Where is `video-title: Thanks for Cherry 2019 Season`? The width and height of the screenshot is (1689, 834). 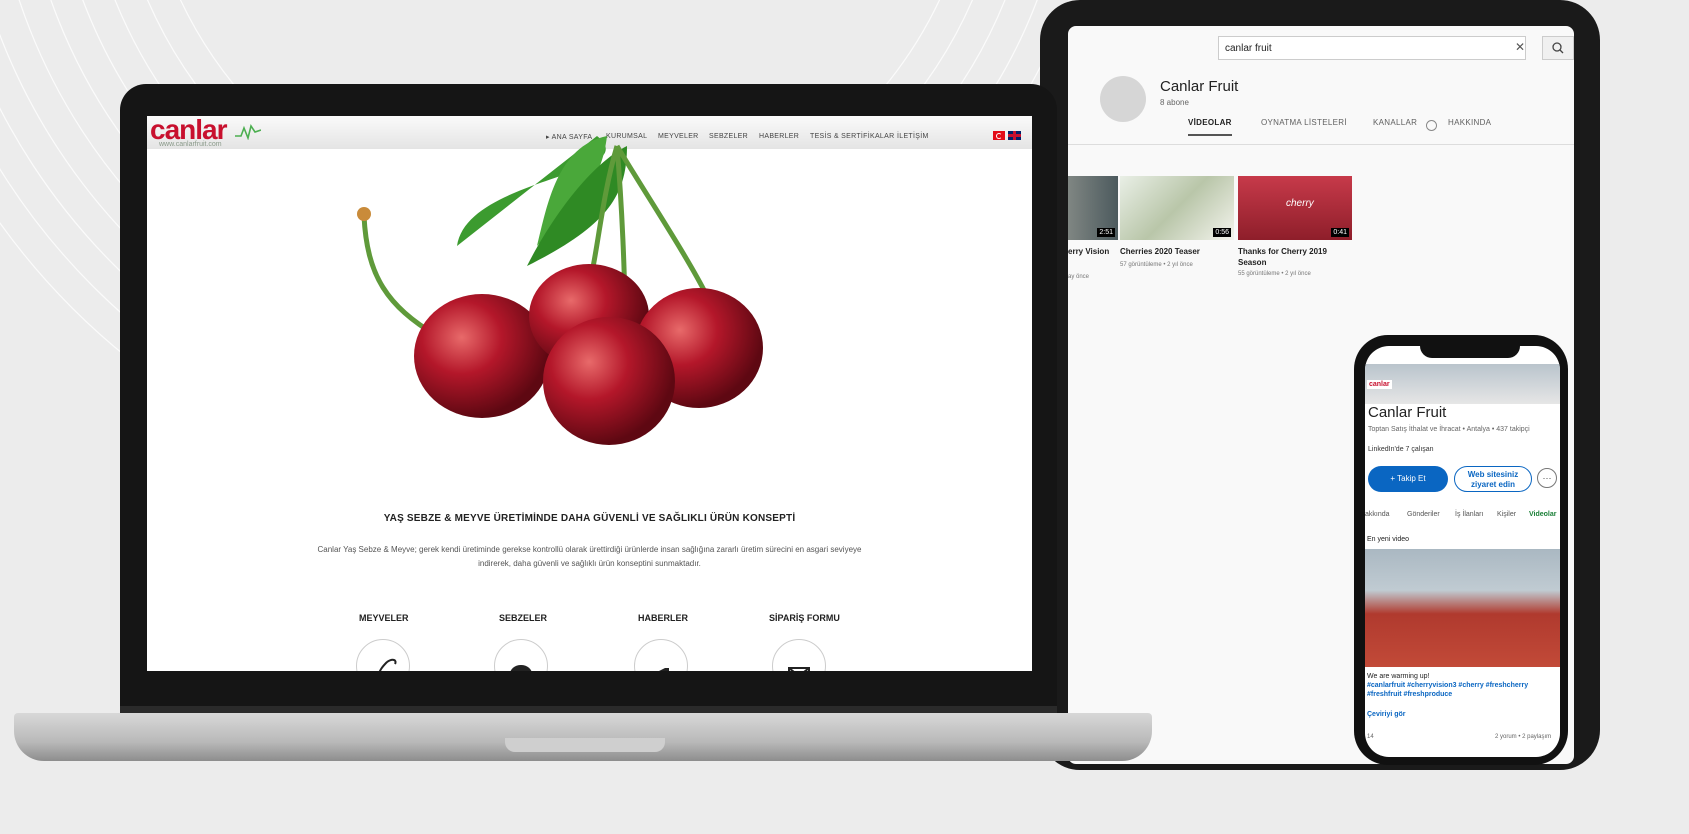
video-title: Thanks for Cherry 2019 Season is located at coordinates (1294, 257).